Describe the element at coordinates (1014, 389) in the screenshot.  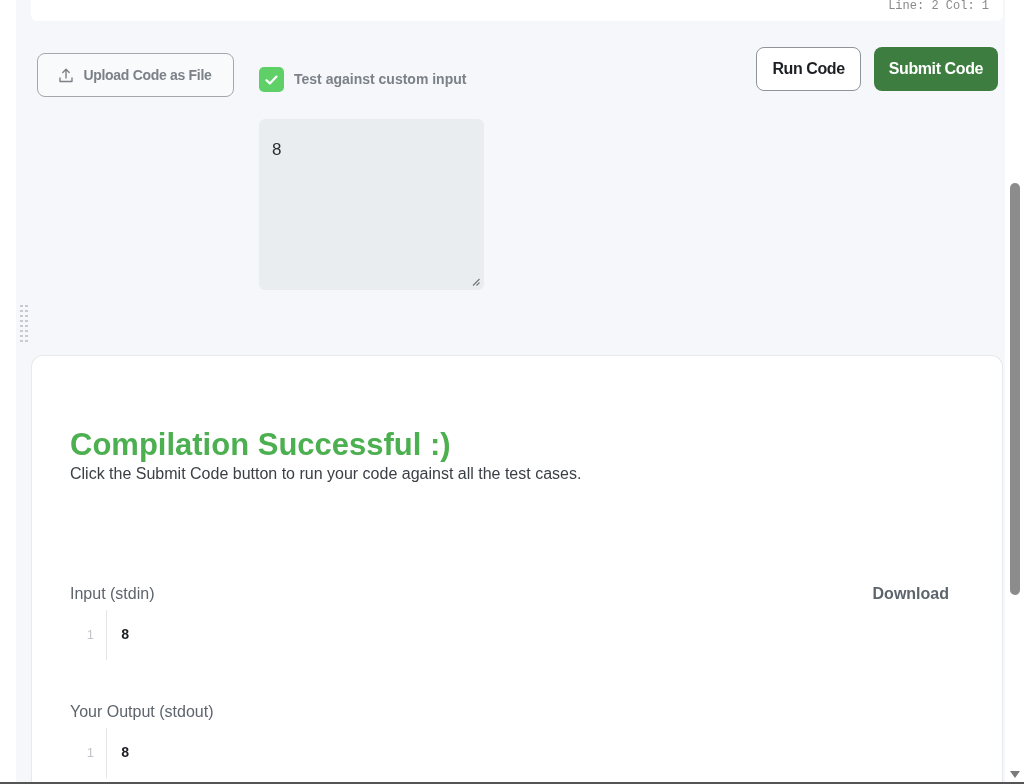
I see `scrollbar-thumb` at that location.